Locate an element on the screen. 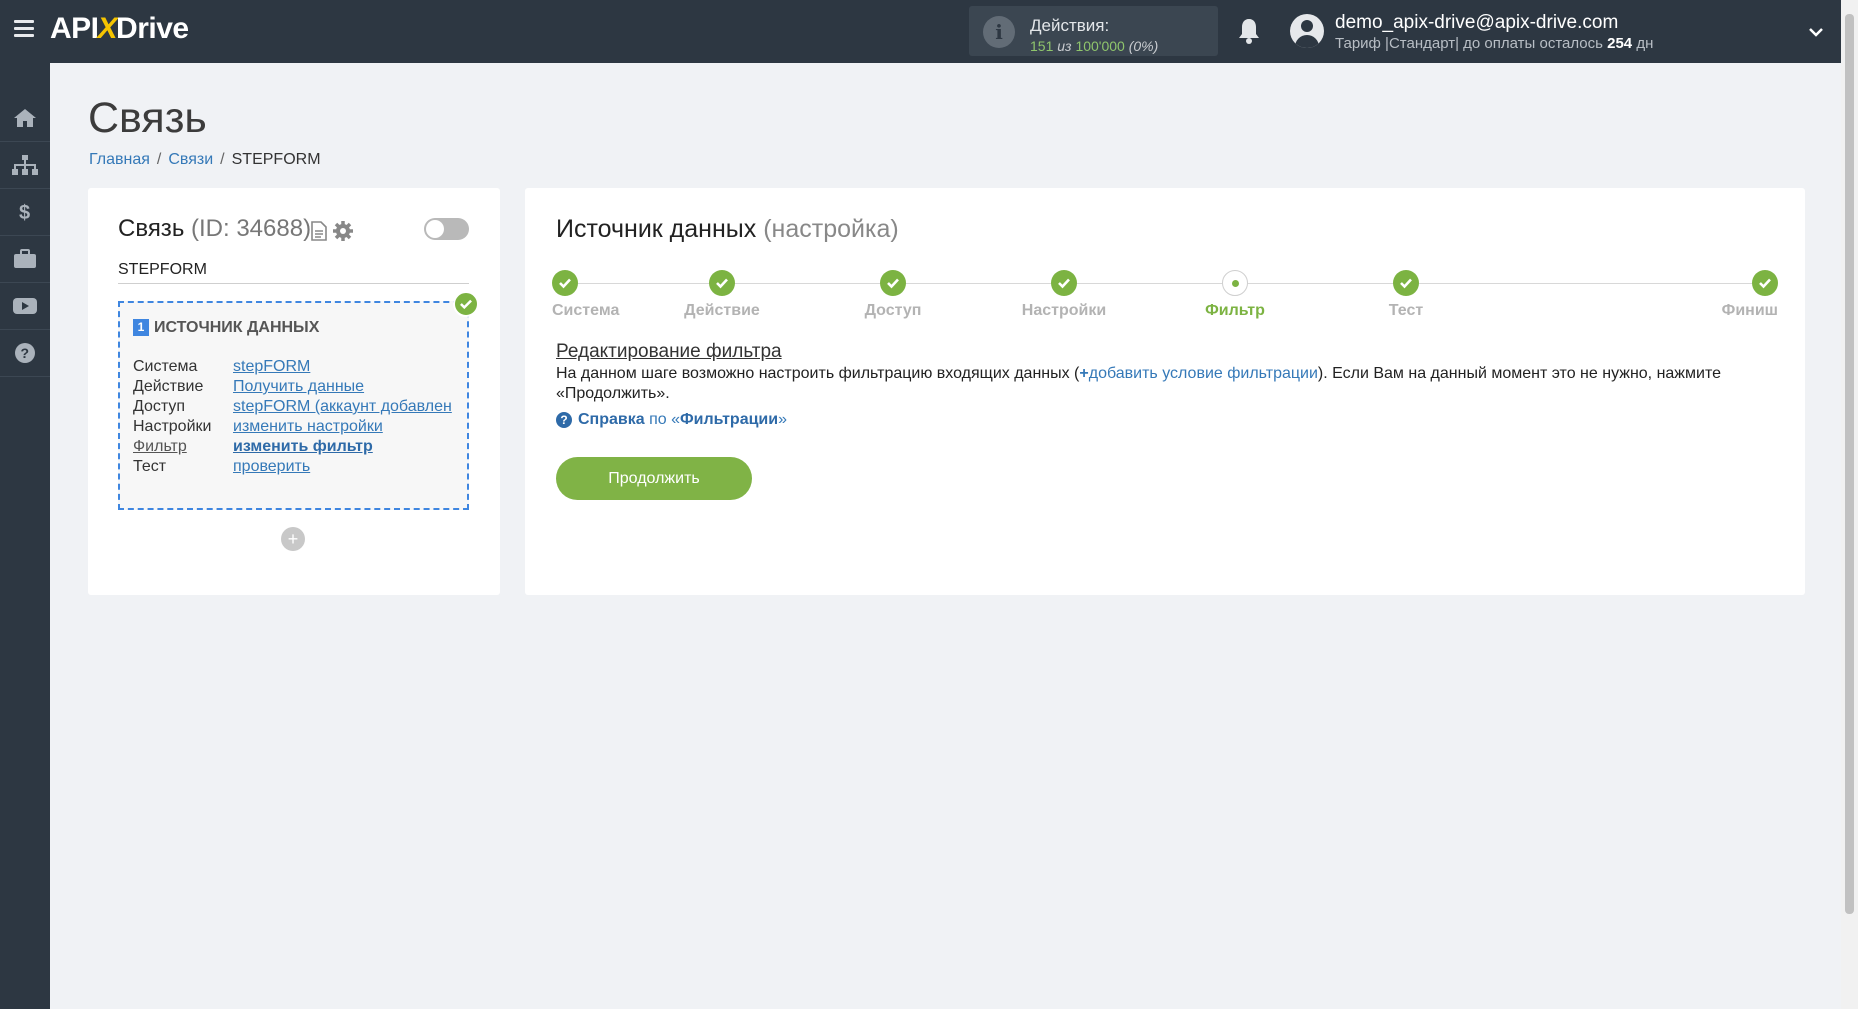  sidebar-item-help: ? is located at coordinates (25, 353).